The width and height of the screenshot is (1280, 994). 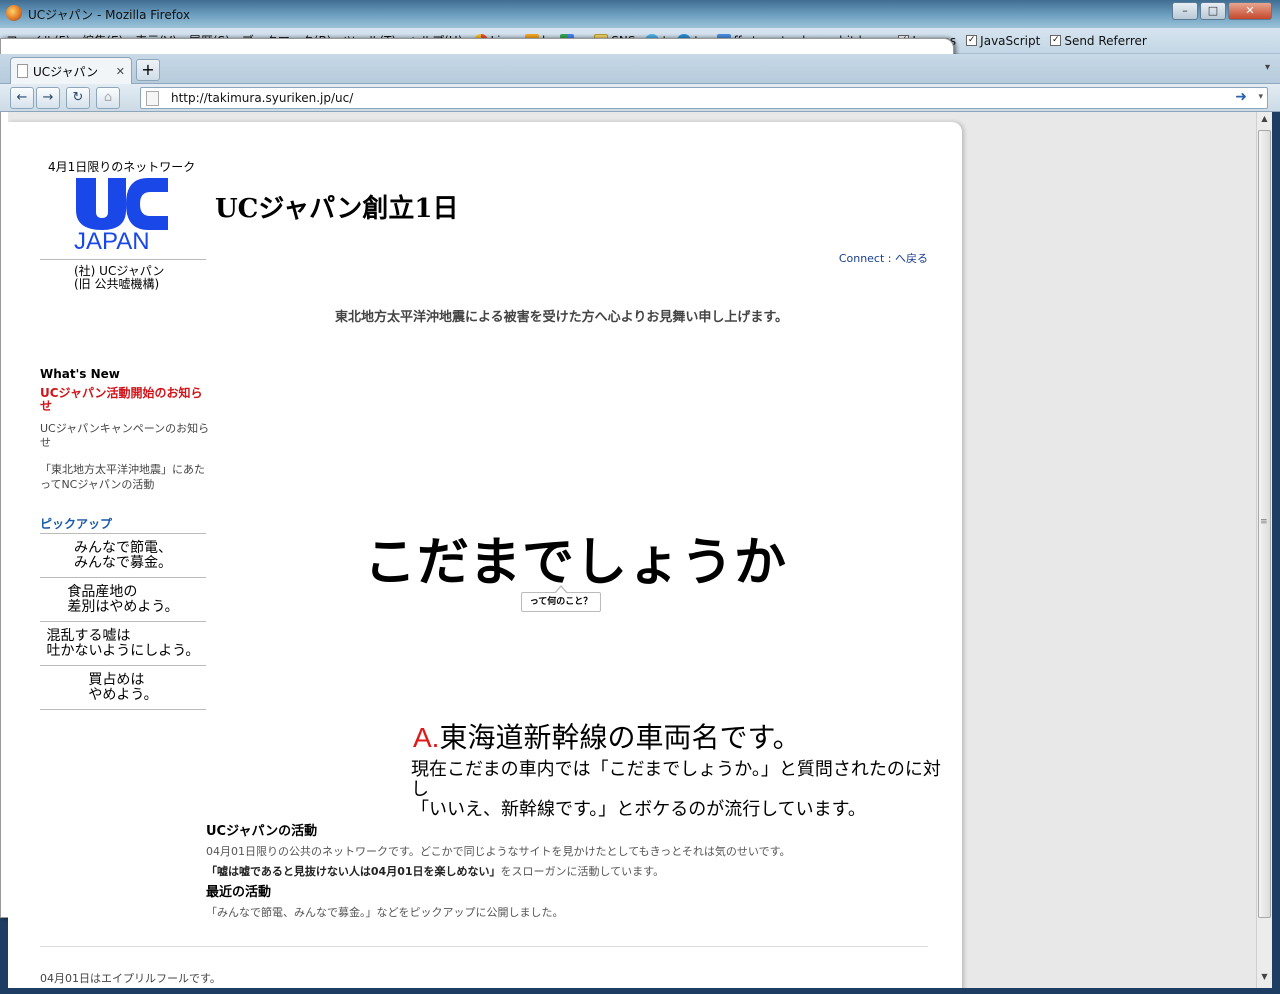 What do you see at coordinates (80, 374) in the screenshot?
I see `whats-new-heading: What's New` at bounding box center [80, 374].